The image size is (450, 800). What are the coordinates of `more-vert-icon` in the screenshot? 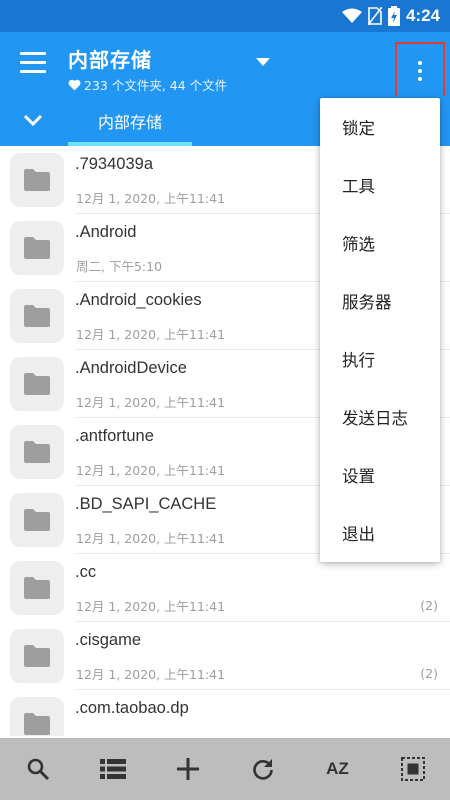 It's located at (420, 71).